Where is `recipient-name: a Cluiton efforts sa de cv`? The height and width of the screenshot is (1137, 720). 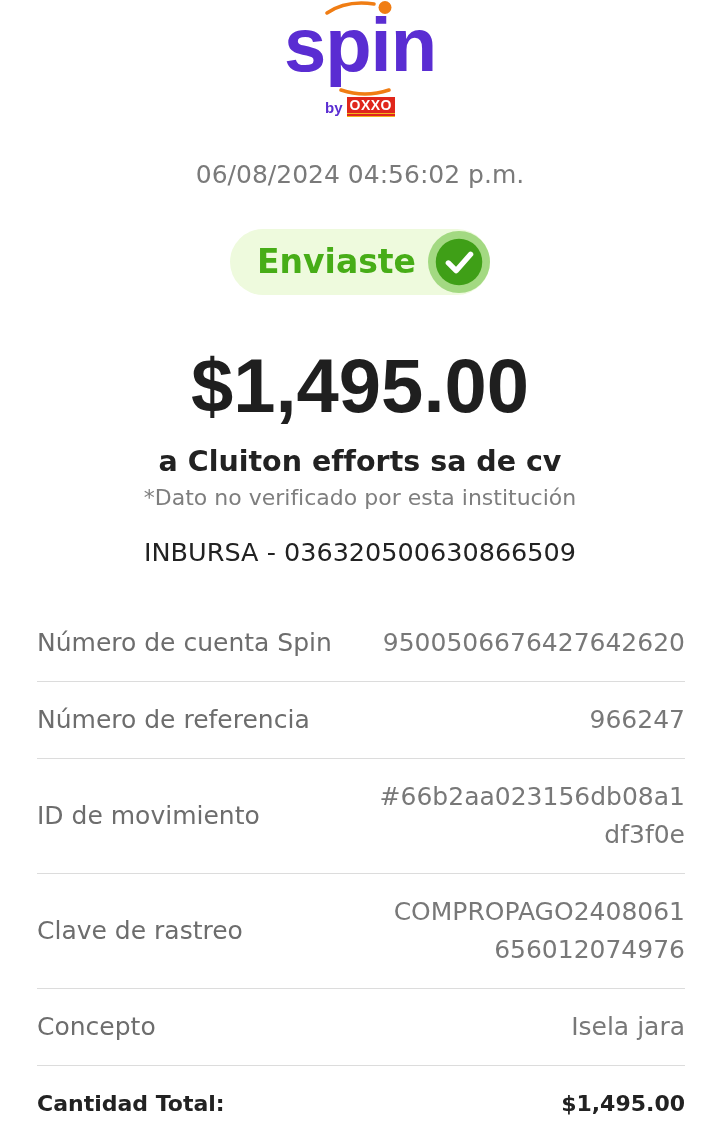
recipient-name: a Cluiton efforts sa de cv is located at coordinates (360, 462).